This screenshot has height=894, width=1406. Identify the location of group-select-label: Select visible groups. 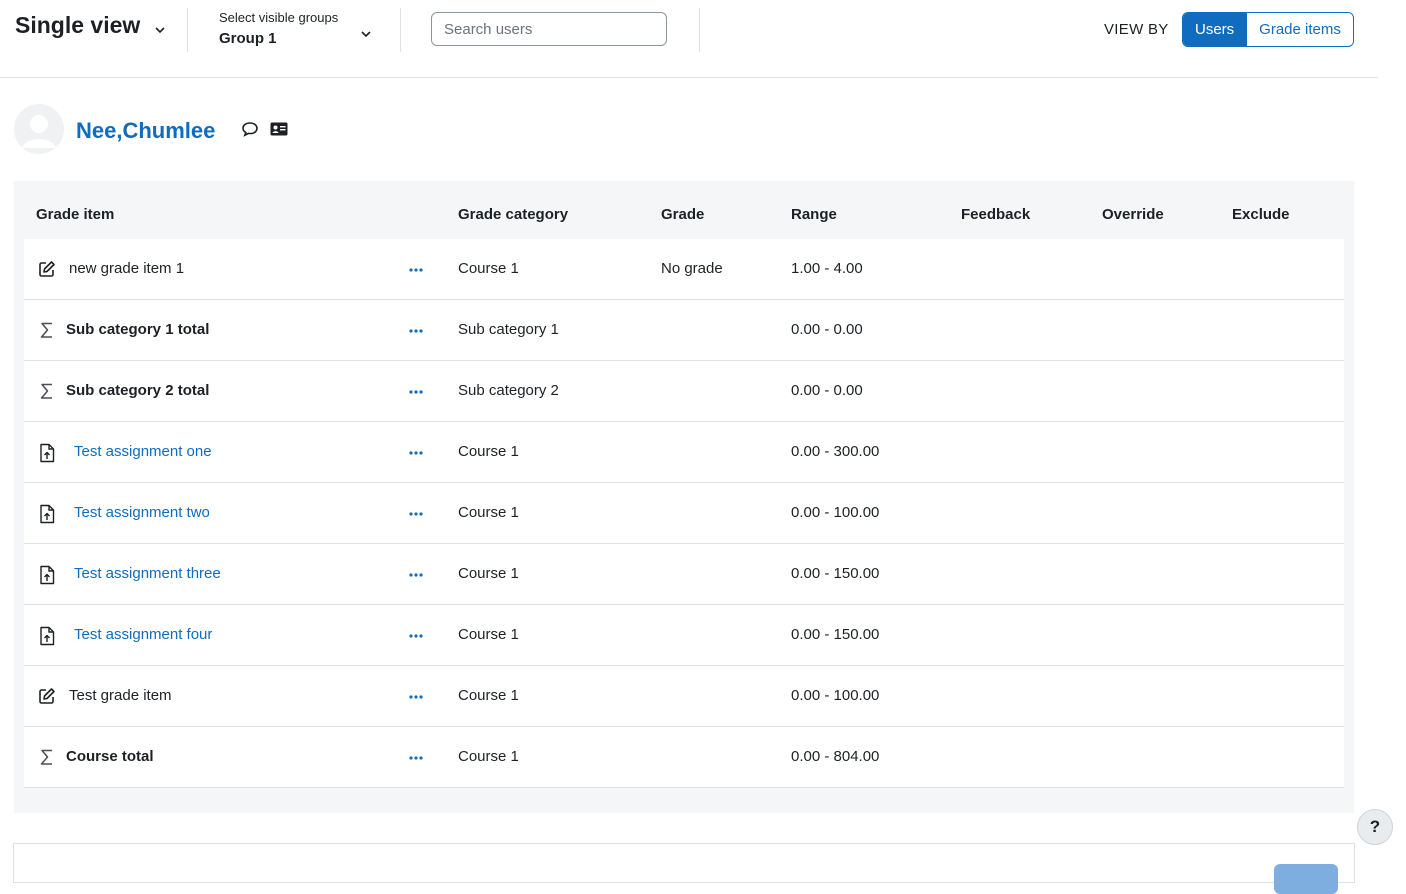
(279, 17).